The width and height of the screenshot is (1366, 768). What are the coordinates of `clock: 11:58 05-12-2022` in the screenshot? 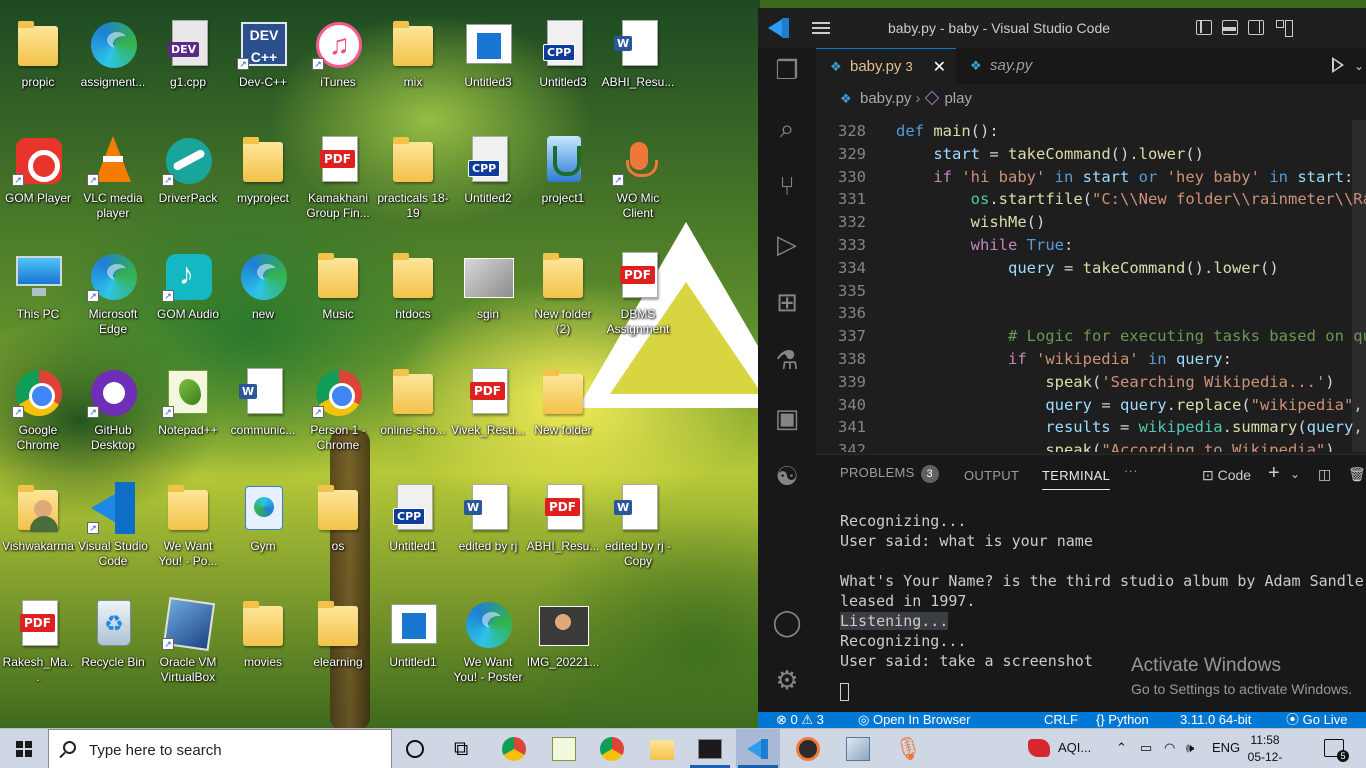 It's located at (1265, 750).